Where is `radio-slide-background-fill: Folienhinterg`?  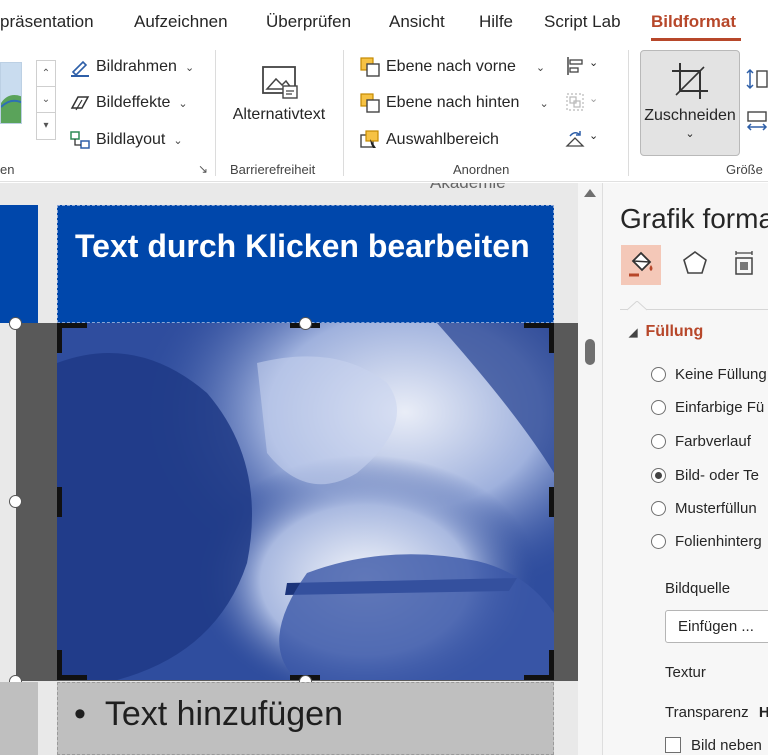
radio-slide-background-fill: Folienhinterg is located at coordinates (706, 541).